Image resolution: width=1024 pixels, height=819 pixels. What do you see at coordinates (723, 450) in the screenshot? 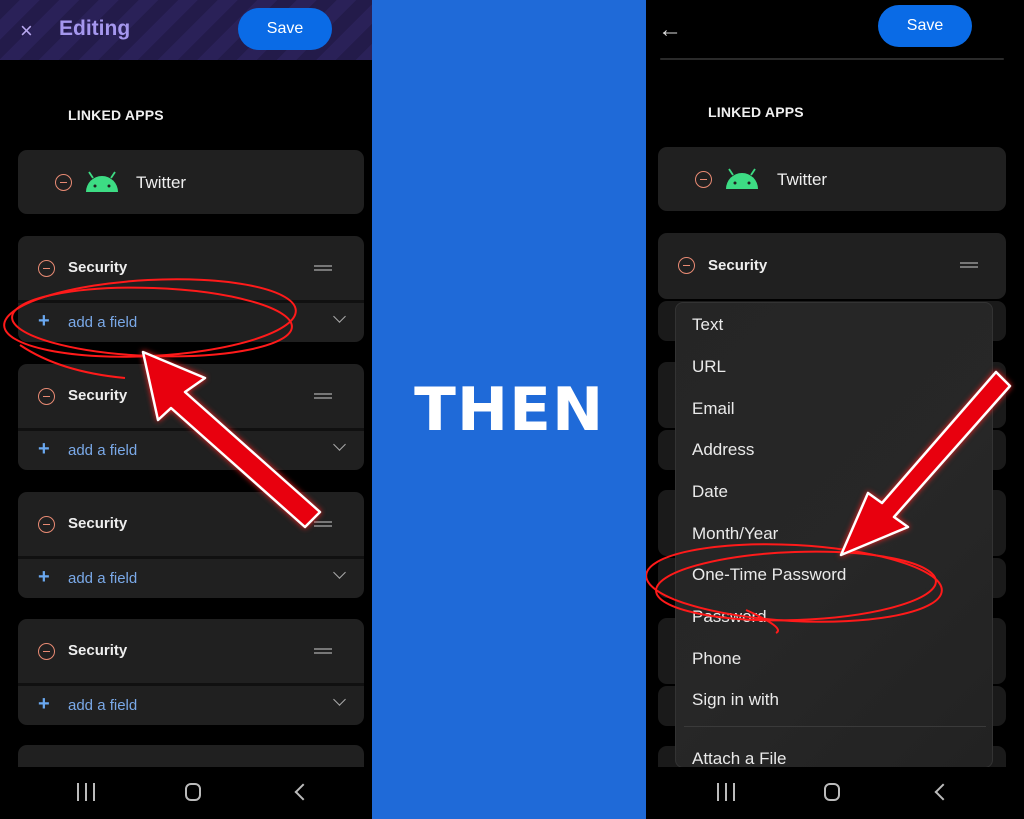
I see `menu-item-address: Address` at bounding box center [723, 450].